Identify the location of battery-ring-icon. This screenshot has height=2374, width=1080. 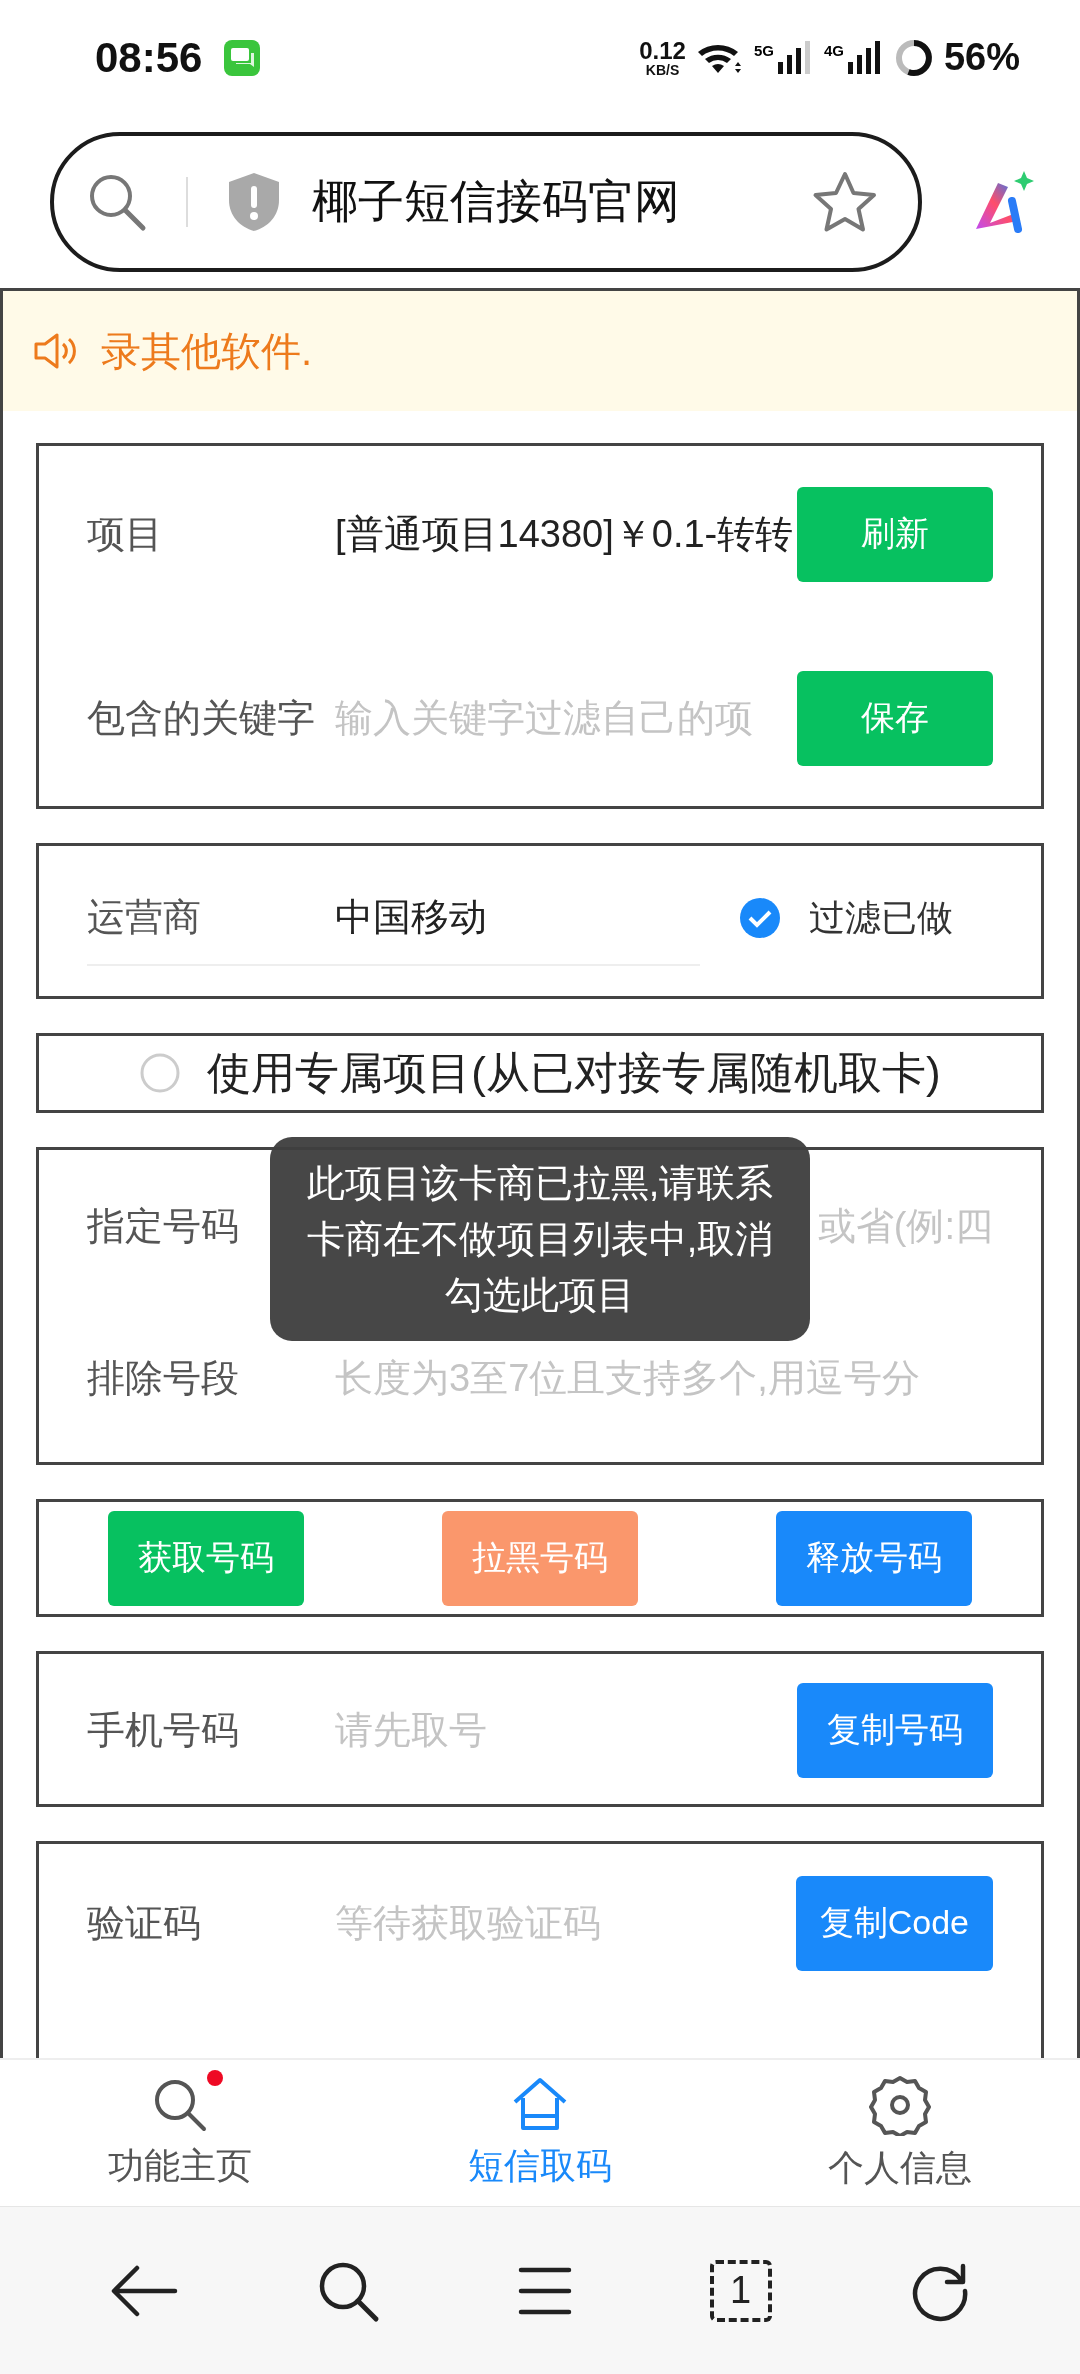
(913, 57).